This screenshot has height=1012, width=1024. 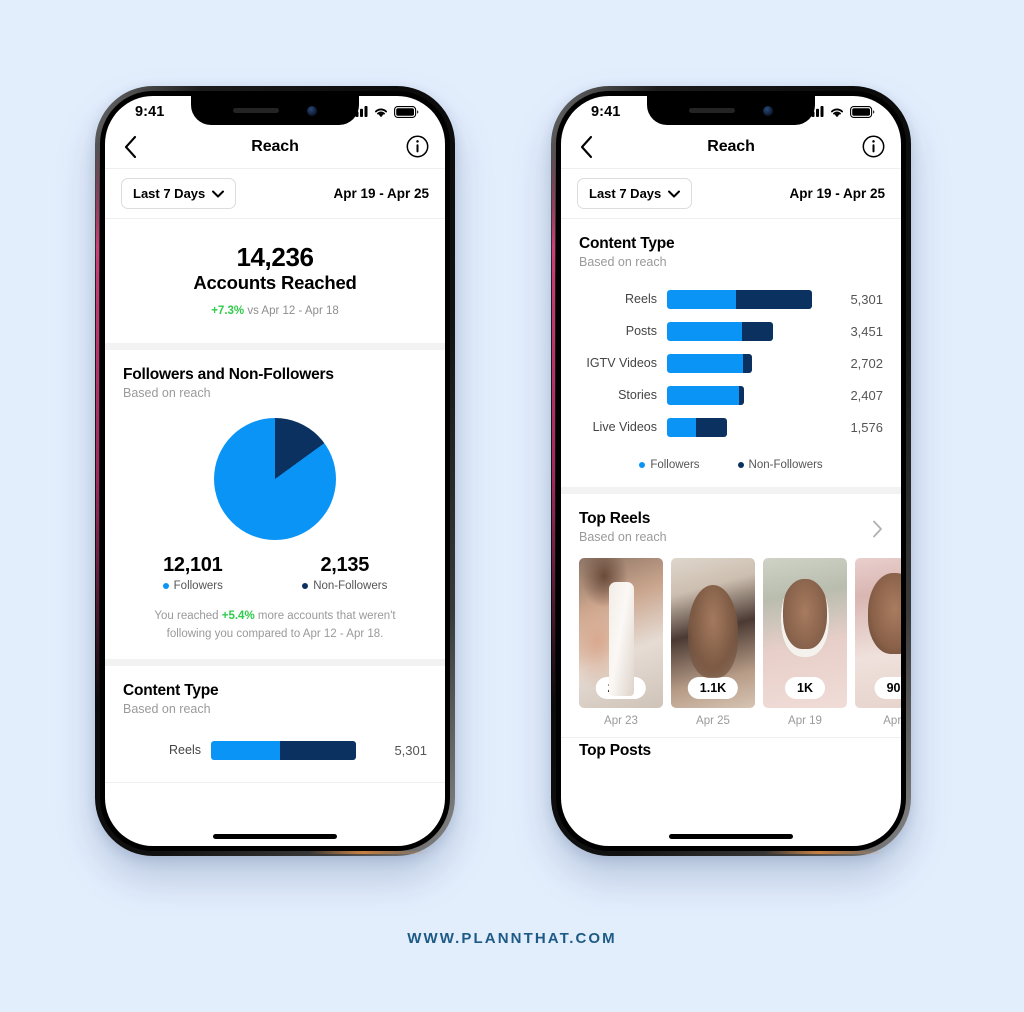 What do you see at coordinates (641, 331) in the screenshot?
I see `bar-label: Posts` at bounding box center [641, 331].